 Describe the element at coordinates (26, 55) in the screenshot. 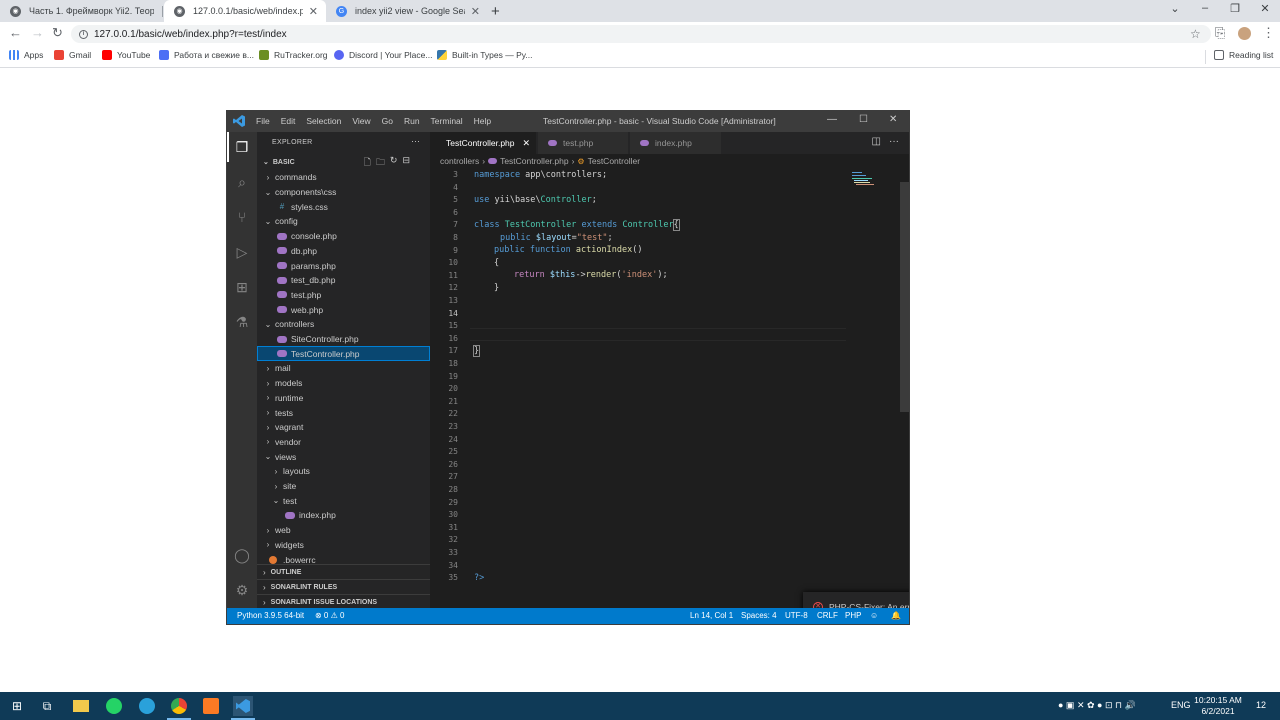

I see `bookmark-apps: Apps` at that location.